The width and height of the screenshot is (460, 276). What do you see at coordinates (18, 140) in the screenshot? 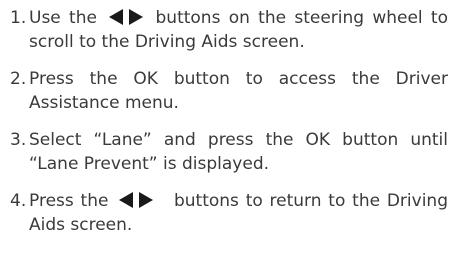
I see `step-number: 3.` at bounding box center [18, 140].